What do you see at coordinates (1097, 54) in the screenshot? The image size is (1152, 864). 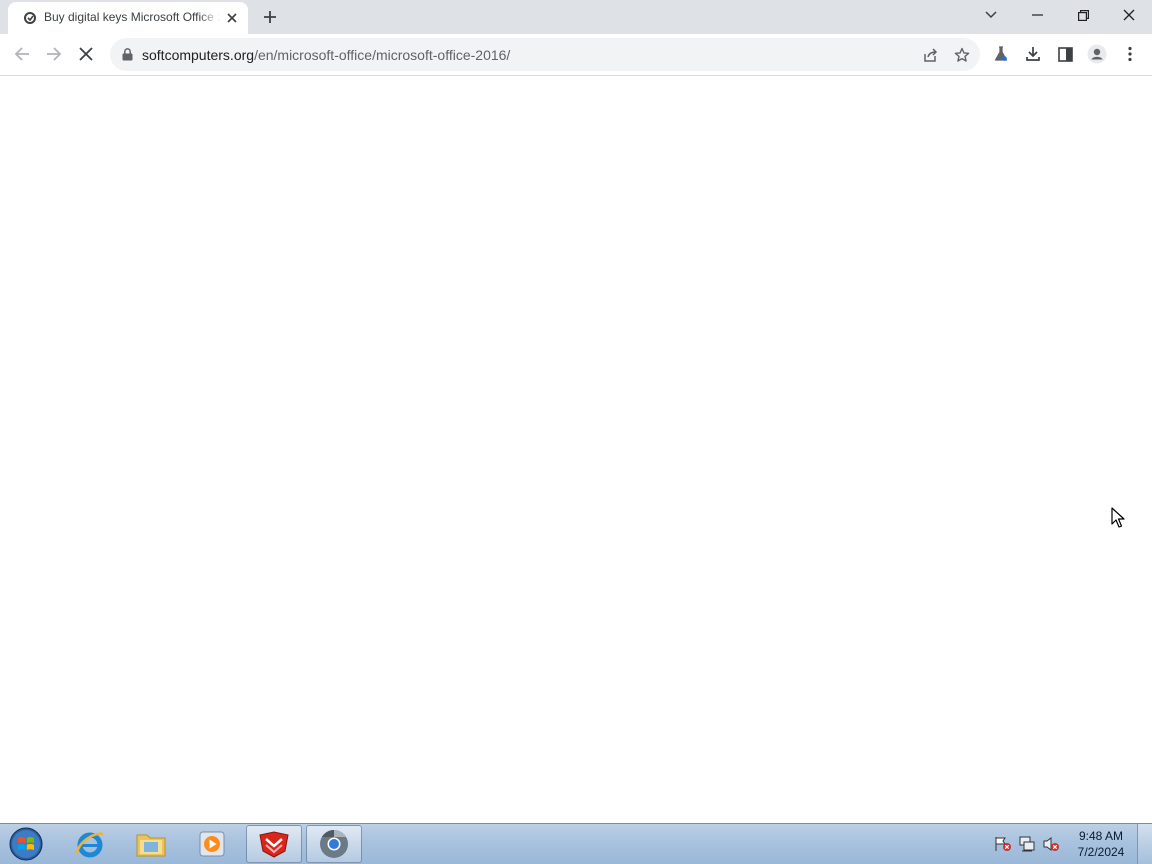 I see `profile-button` at bounding box center [1097, 54].